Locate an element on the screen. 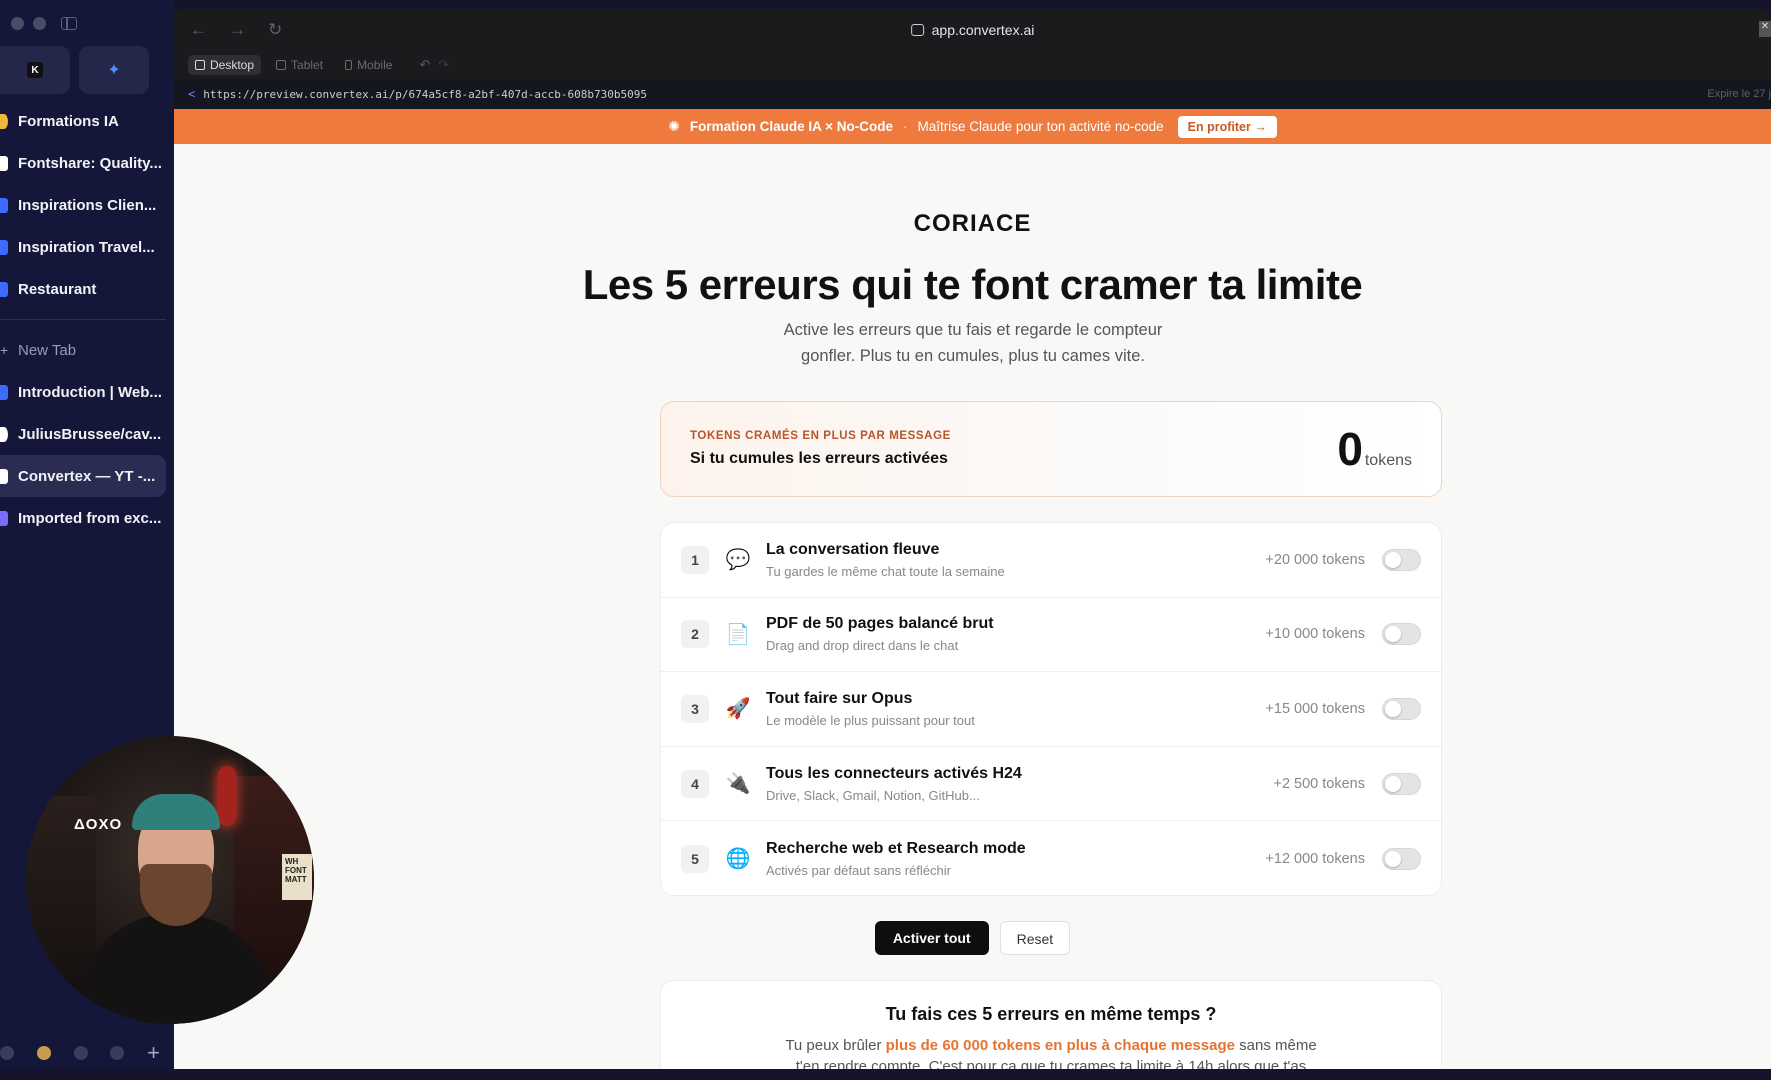  error-title: Tout faire sur Opus is located at coordinates (839, 698).